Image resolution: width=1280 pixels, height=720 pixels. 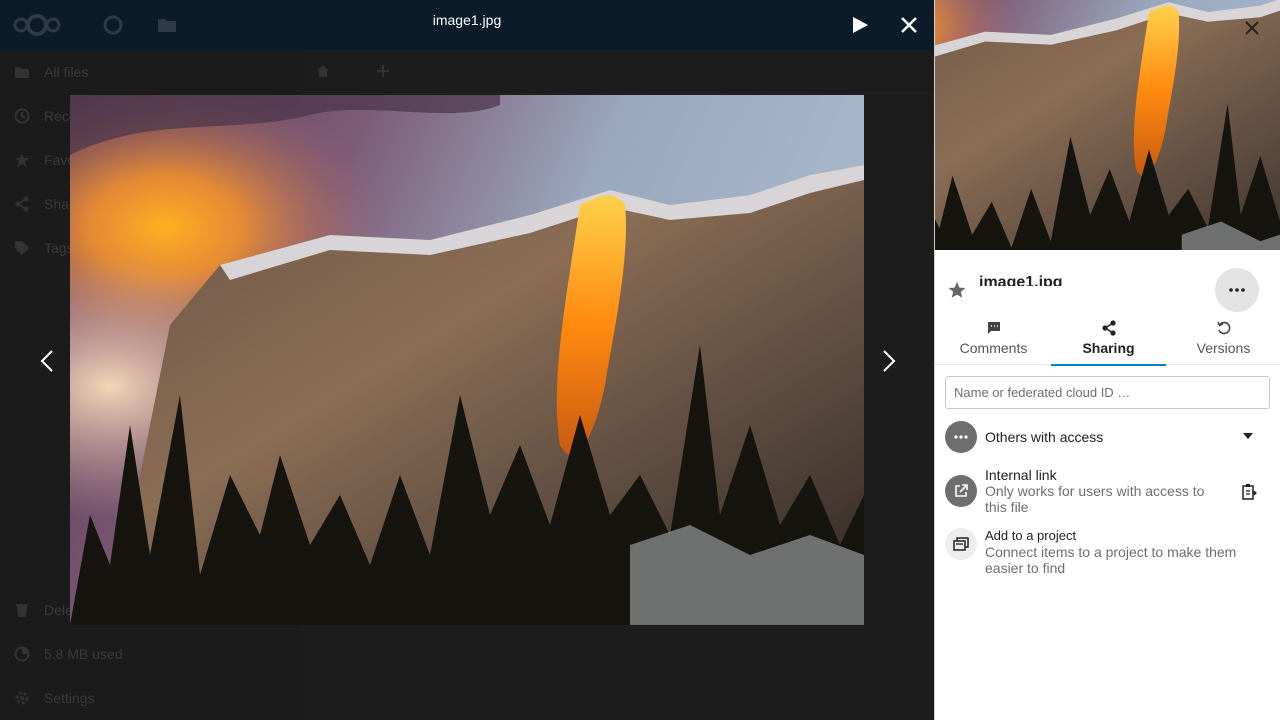 I want to click on star-icon, so click(x=22, y=160).